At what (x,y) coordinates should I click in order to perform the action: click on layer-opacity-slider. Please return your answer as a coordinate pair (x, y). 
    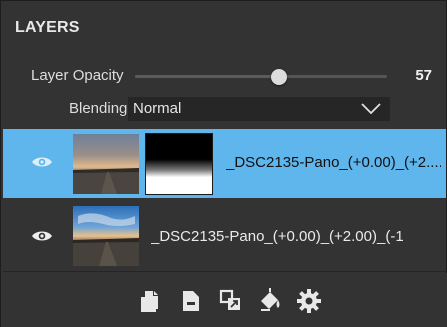
    Looking at the image, I should click on (261, 77).